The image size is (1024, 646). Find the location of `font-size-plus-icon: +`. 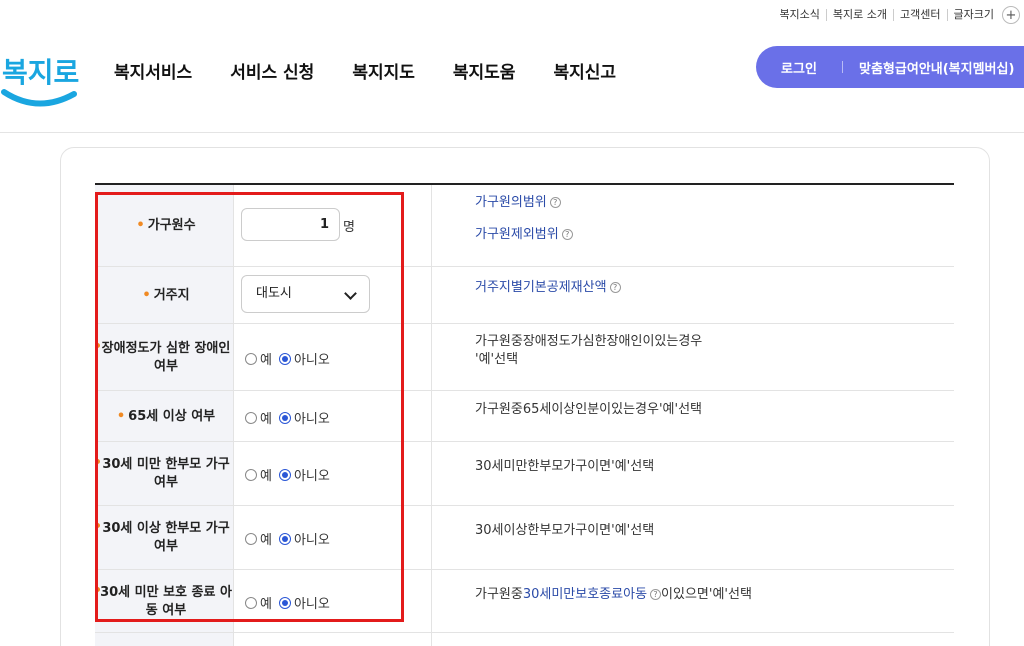

font-size-plus-icon: + is located at coordinates (1011, 15).